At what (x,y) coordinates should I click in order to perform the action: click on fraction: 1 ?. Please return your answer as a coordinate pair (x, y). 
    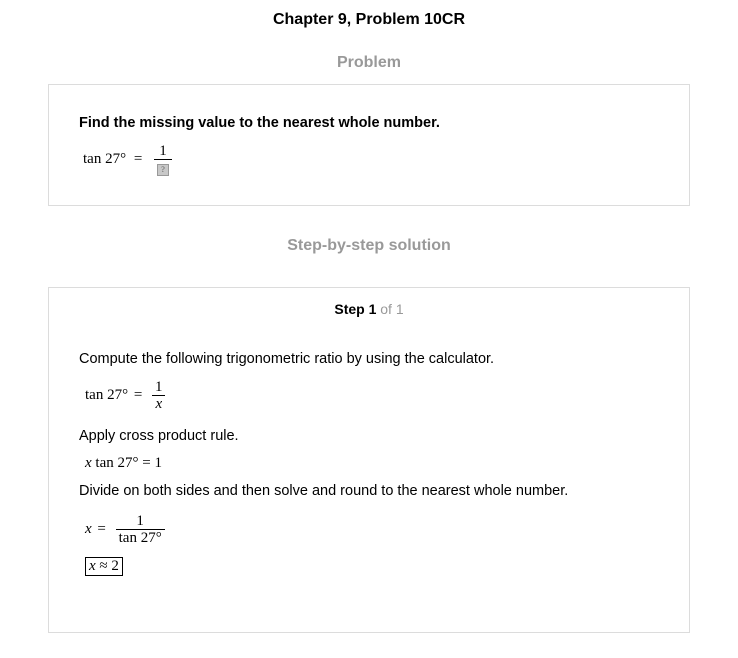
    Looking at the image, I should click on (163, 159).